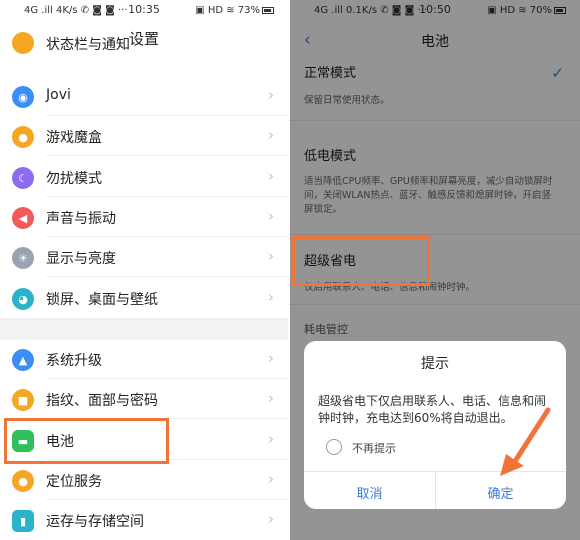  What do you see at coordinates (23, 481) in the screenshot?
I see `location-icon: ●` at bounding box center [23, 481].